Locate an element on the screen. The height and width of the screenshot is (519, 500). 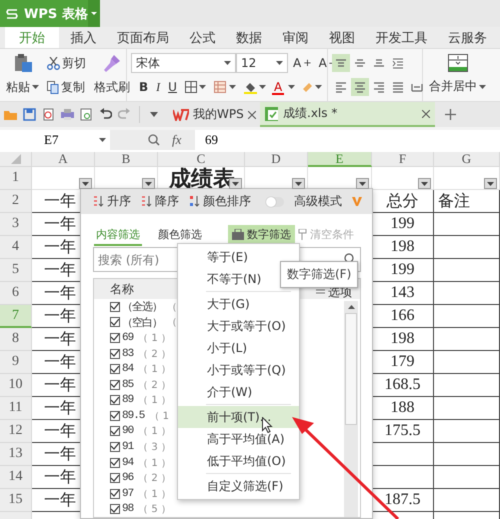
row-header: 12 is located at coordinates (16, 431).